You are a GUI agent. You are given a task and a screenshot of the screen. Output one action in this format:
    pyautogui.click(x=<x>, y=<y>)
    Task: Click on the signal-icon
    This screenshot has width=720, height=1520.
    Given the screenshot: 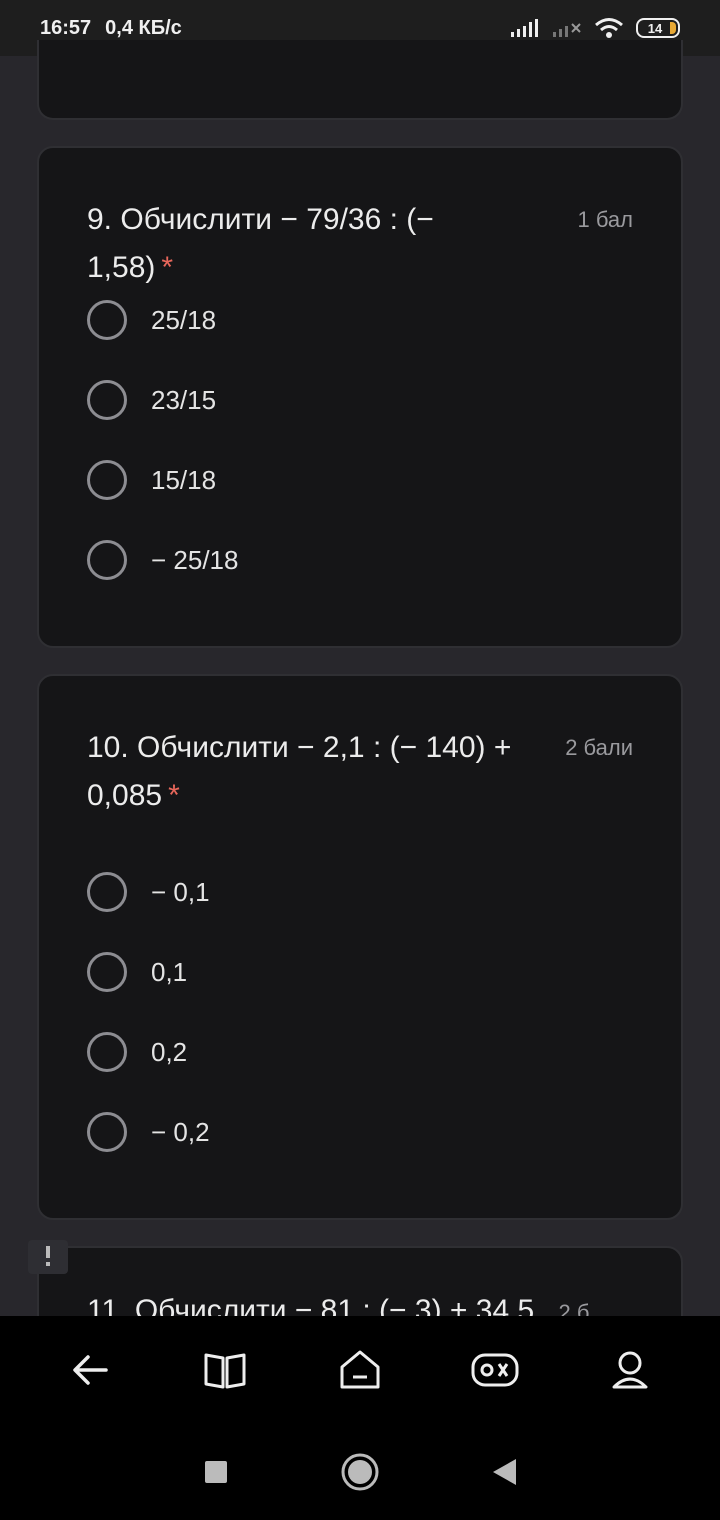 What is the action you would take?
    pyautogui.click(x=524, y=28)
    